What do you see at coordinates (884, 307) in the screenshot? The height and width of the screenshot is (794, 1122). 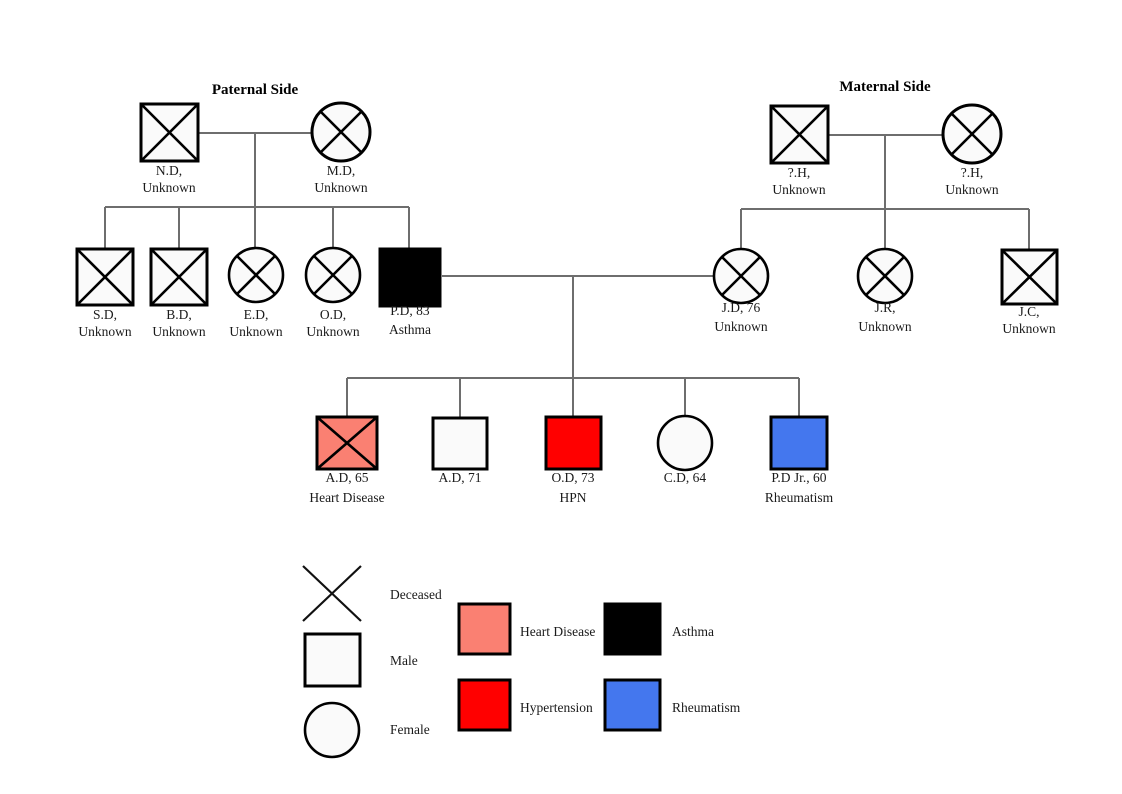 I see `person-name: J.R,` at bounding box center [884, 307].